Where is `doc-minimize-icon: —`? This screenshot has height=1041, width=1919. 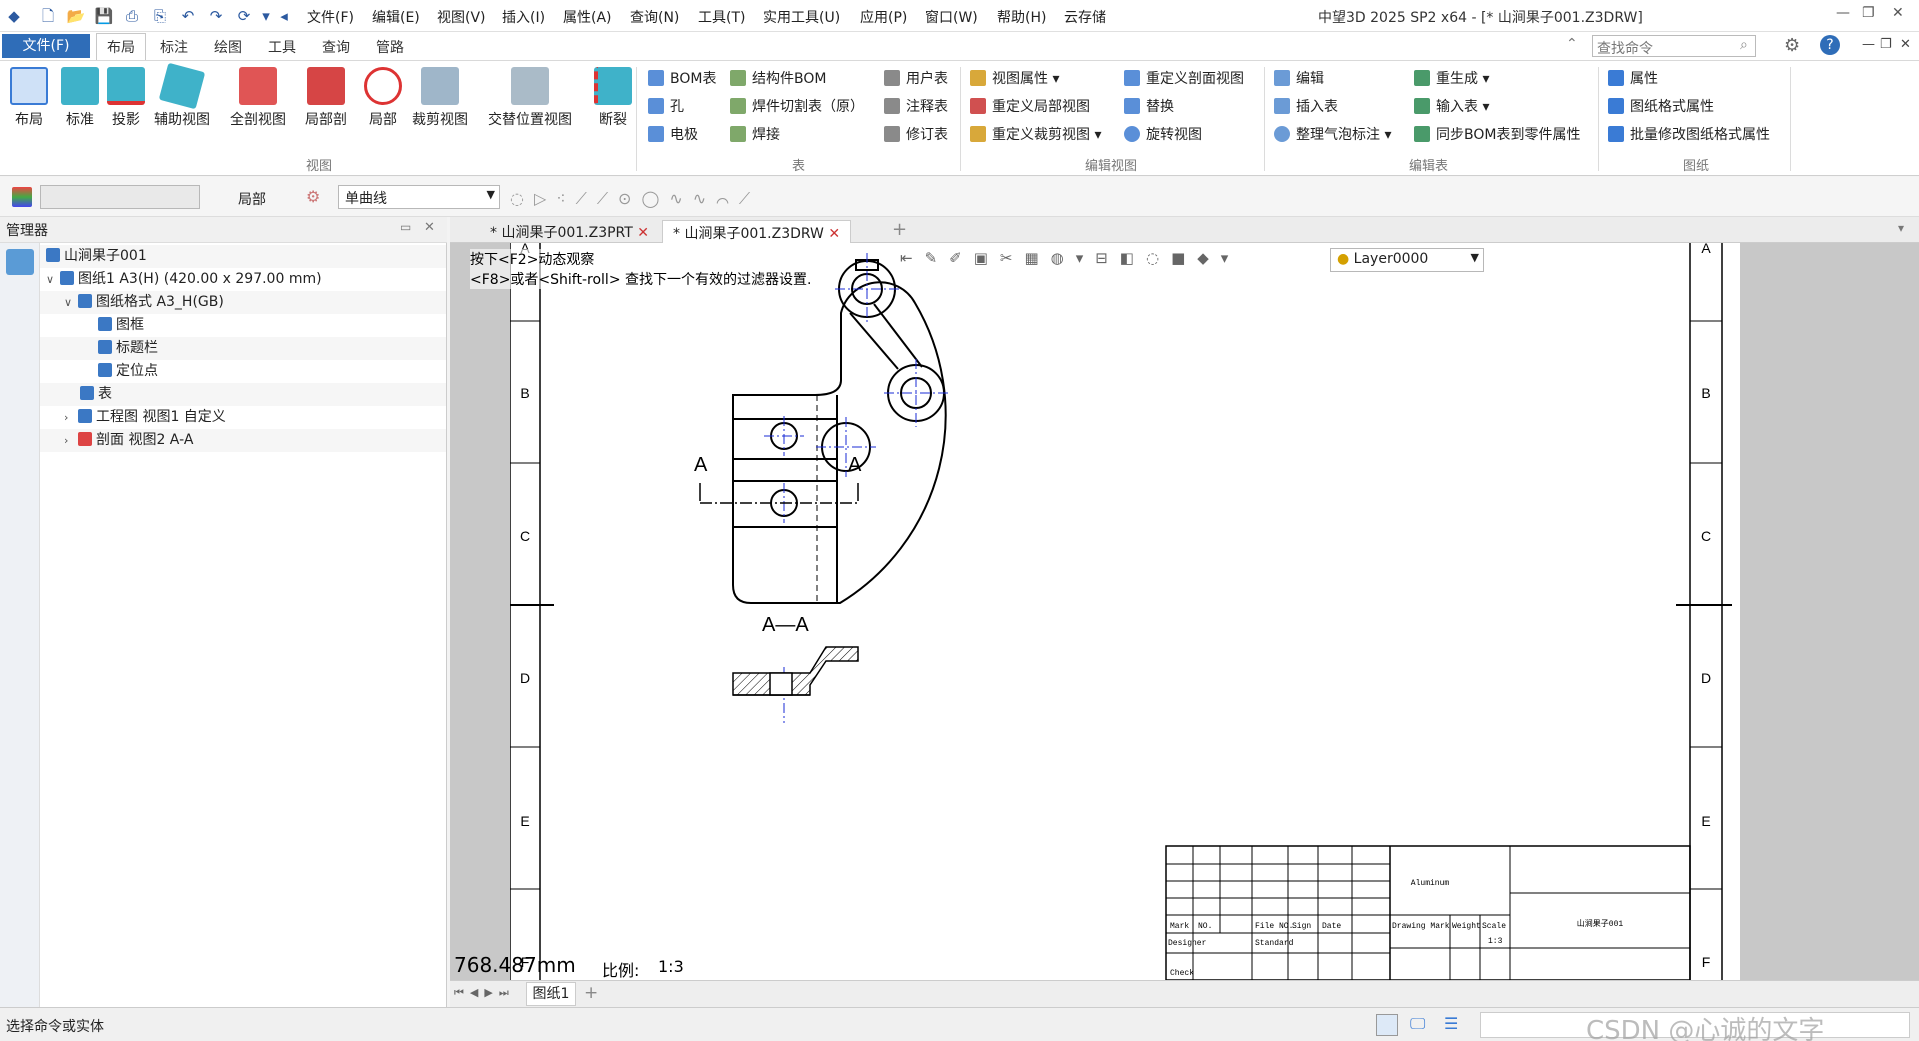 doc-minimize-icon: — is located at coordinates (1868, 44).